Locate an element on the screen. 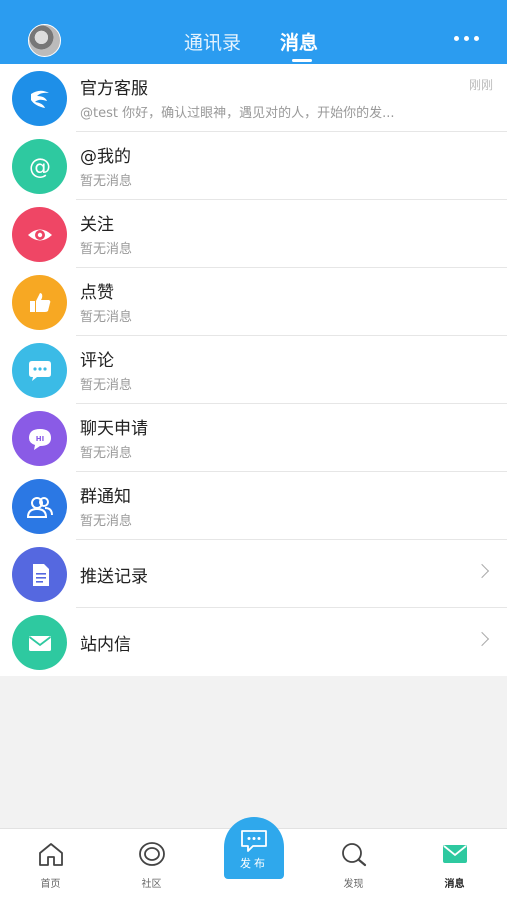 The height and width of the screenshot is (900, 507). message-icon is located at coordinates (454, 854).